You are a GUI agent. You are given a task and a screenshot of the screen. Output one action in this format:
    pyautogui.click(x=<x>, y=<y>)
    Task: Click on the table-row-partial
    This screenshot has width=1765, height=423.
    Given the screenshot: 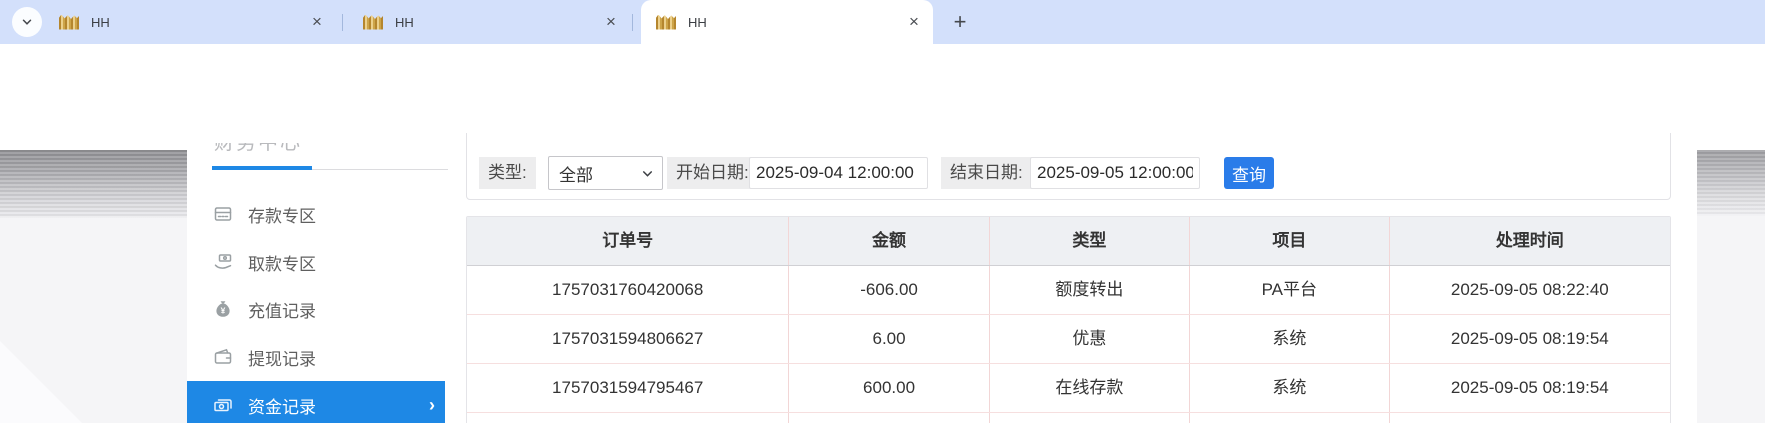 What is the action you would take?
    pyautogui.click(x=1068, y=418)
    